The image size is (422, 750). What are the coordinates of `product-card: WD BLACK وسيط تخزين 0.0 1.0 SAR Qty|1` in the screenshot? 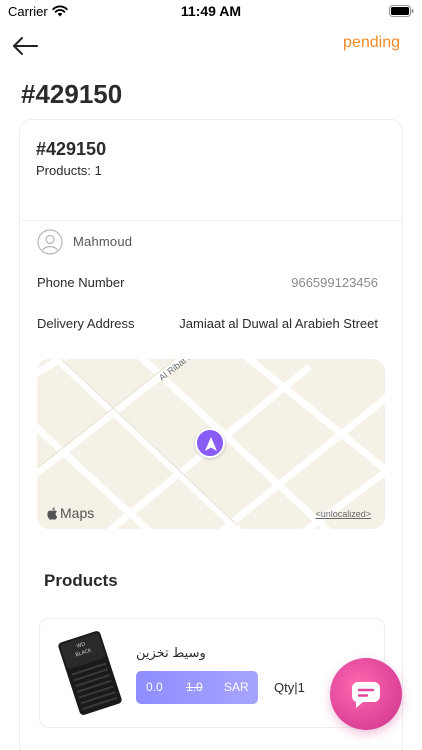 It's located at (212, 673).